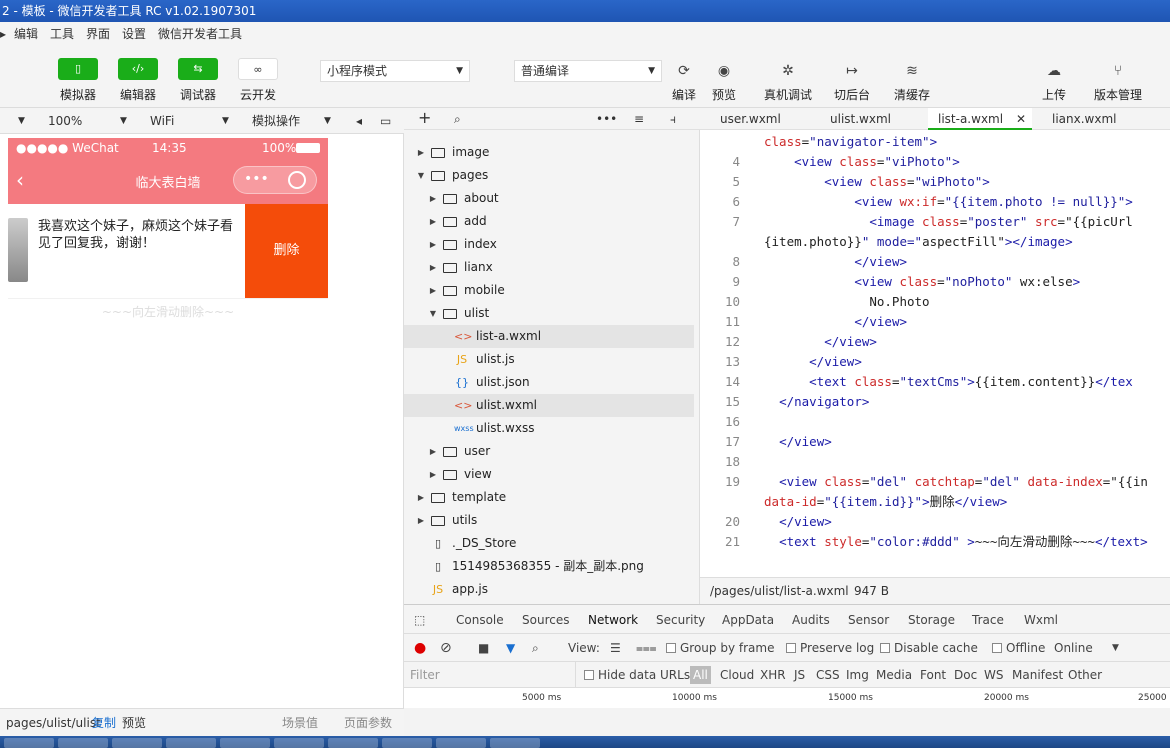 The image size is (1170, 748). What do you see at coordinates (104, 723) in the screenshot?
I see `copy-link: 复制` at bounding box center [104, 723].